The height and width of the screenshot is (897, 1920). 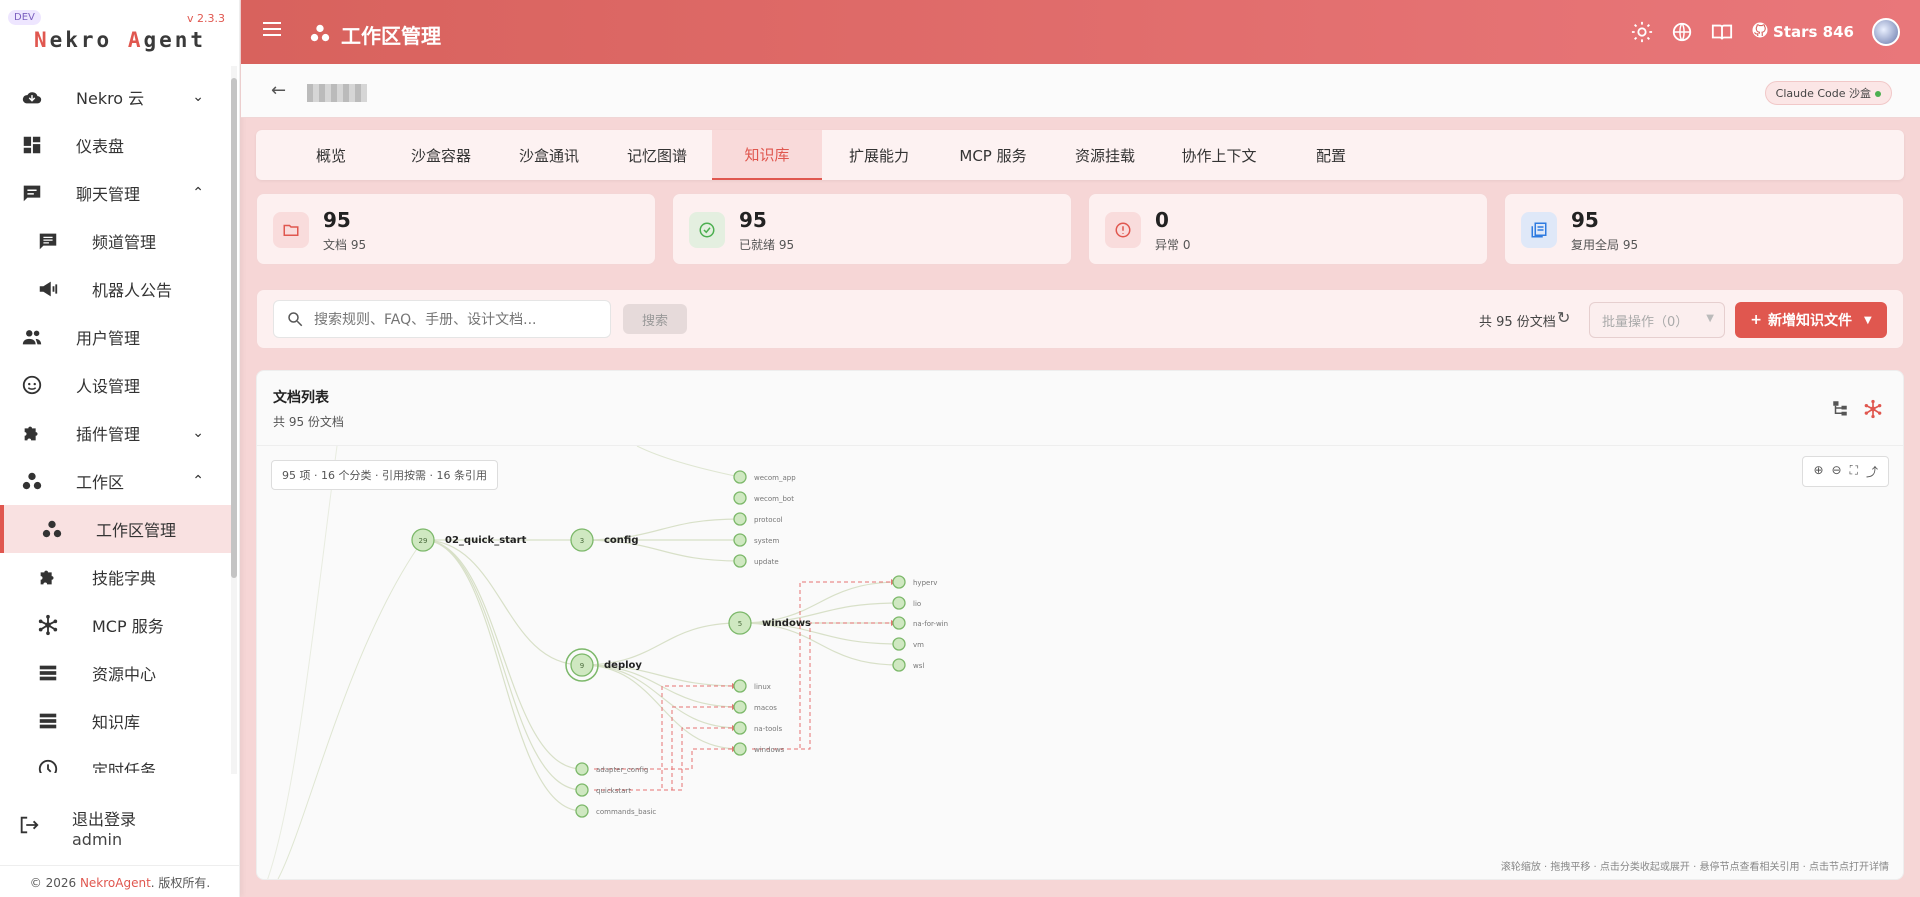 I want to click on graph-node-label: na-for-win, so click(x=930, y=624).